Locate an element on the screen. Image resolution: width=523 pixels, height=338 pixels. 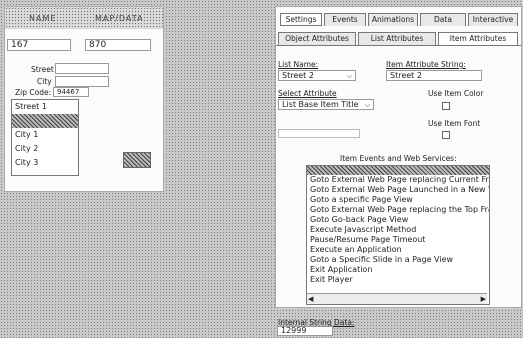
list-item: Exit Application is located at coordinates (398, 270).